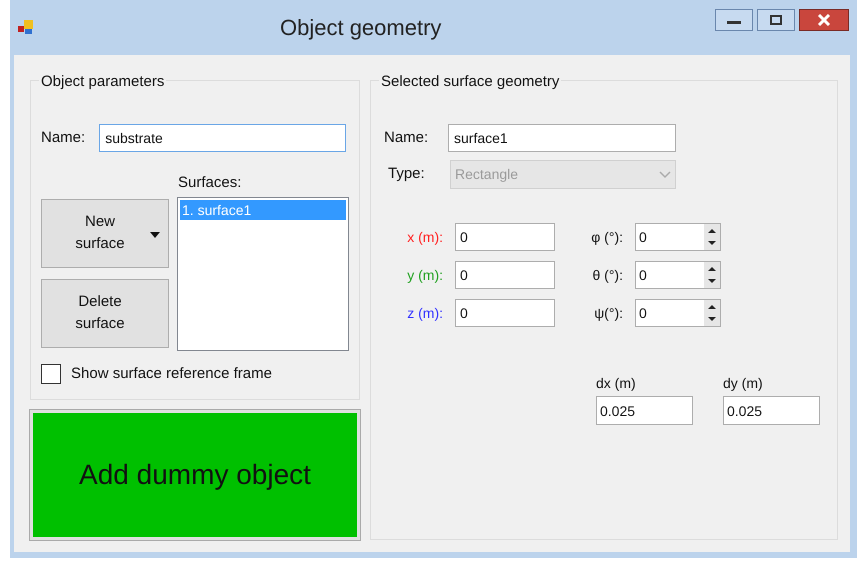 The height and width of the screenshot is (565, 857). Describe the element at coordinates (562, 138) in the screenshot. I see `surface-name-input: surface1` at that location.